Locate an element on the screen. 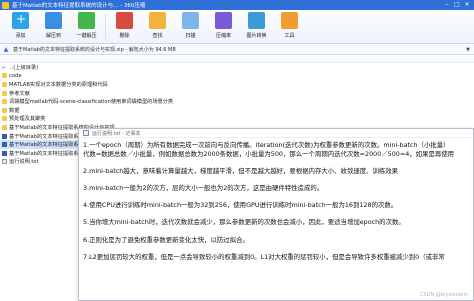 The image size is (474, 301). delete-button: 删除 is located at coordinates (124, 26).